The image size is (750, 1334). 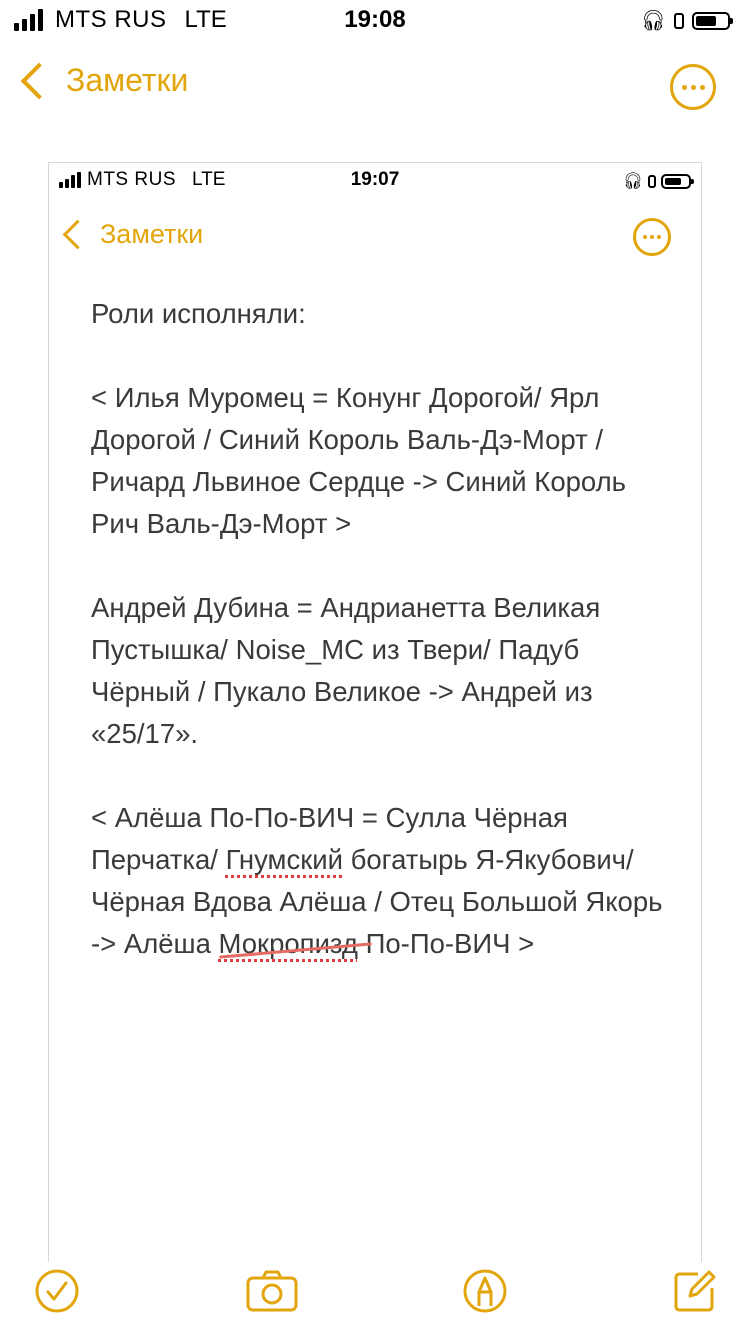 I want to click on back-button: Заметки, so click(x=102, y=80).